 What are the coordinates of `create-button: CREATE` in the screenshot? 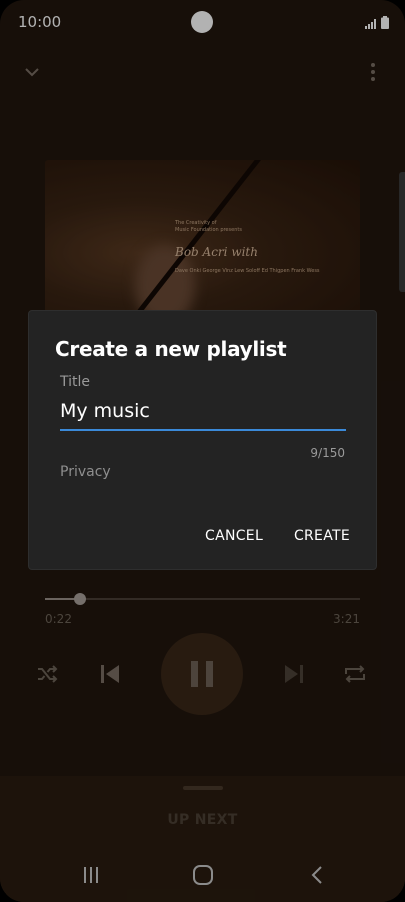 It's located at (322, 536).